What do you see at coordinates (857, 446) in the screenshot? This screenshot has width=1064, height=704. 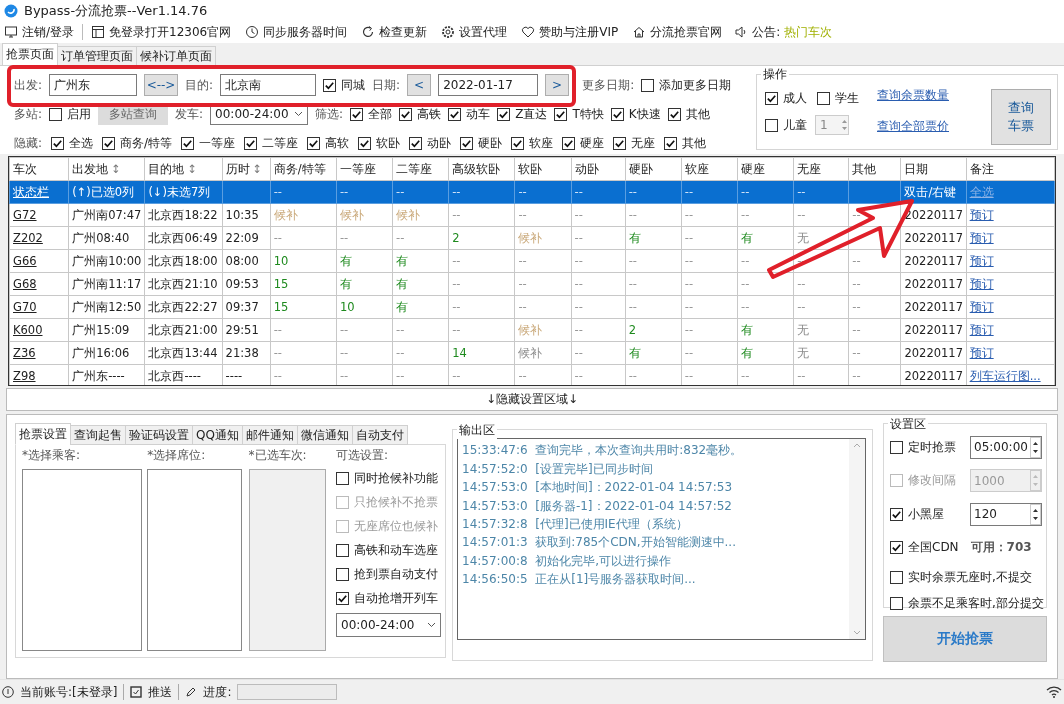 I see `scroll-up-icon` at bounding box center [857, 446].